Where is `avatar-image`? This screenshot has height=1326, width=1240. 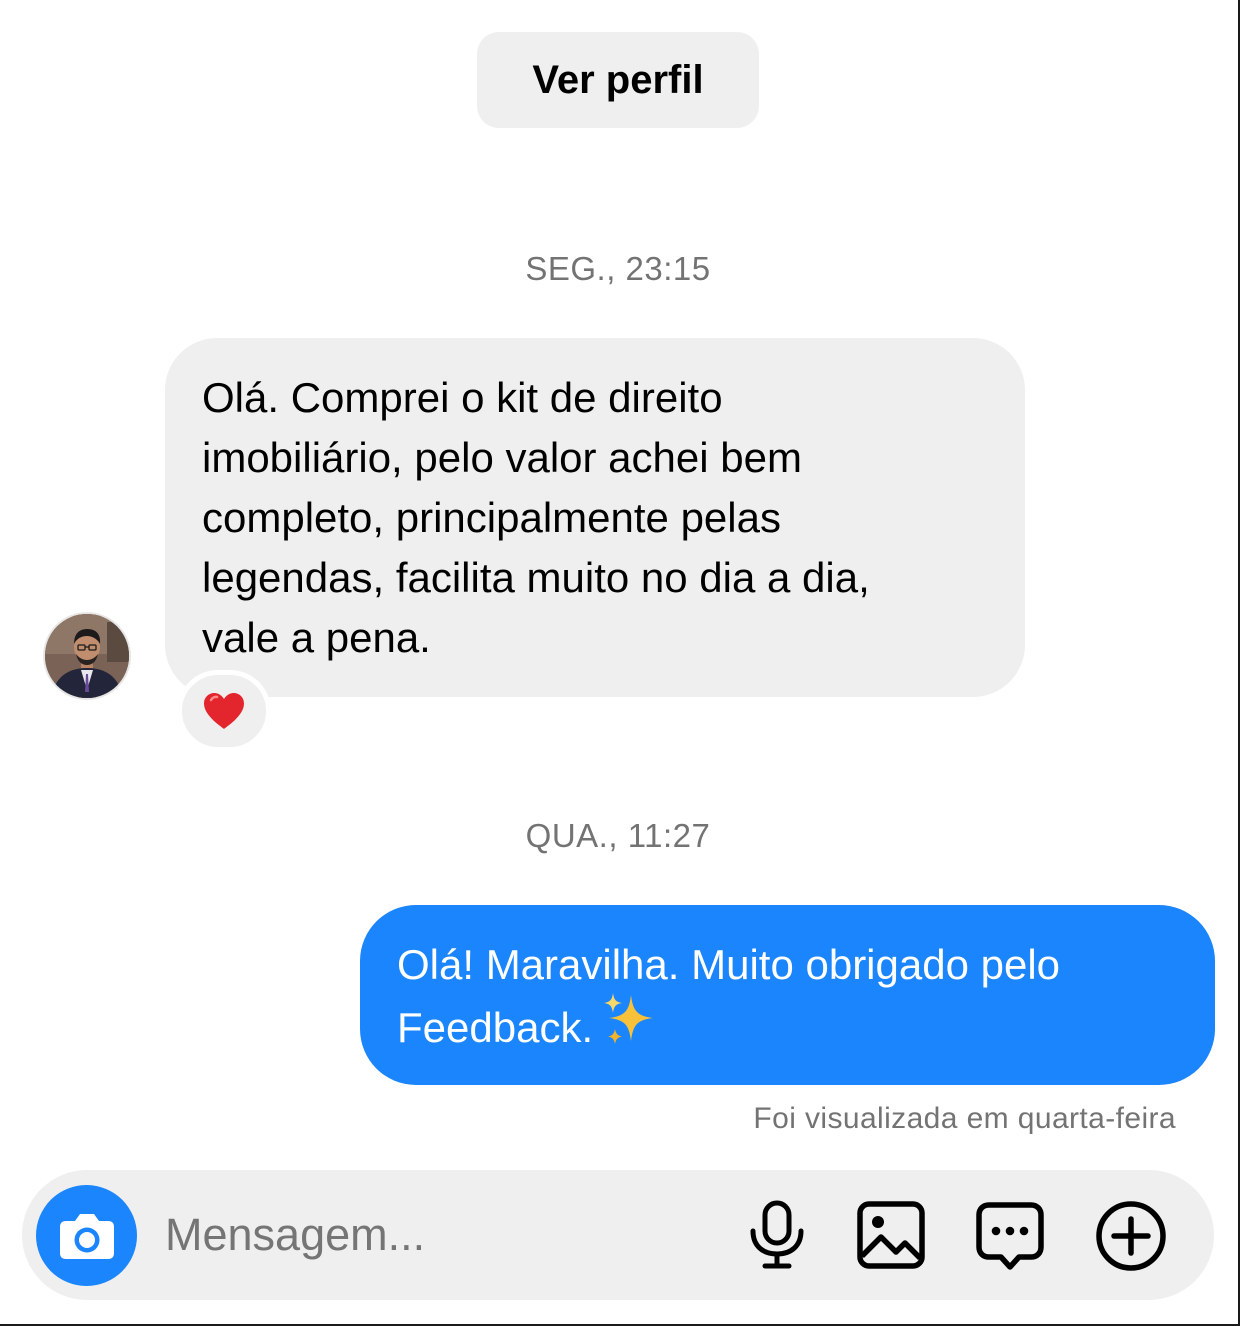 avatar-image is located at coordinates (87, 656).